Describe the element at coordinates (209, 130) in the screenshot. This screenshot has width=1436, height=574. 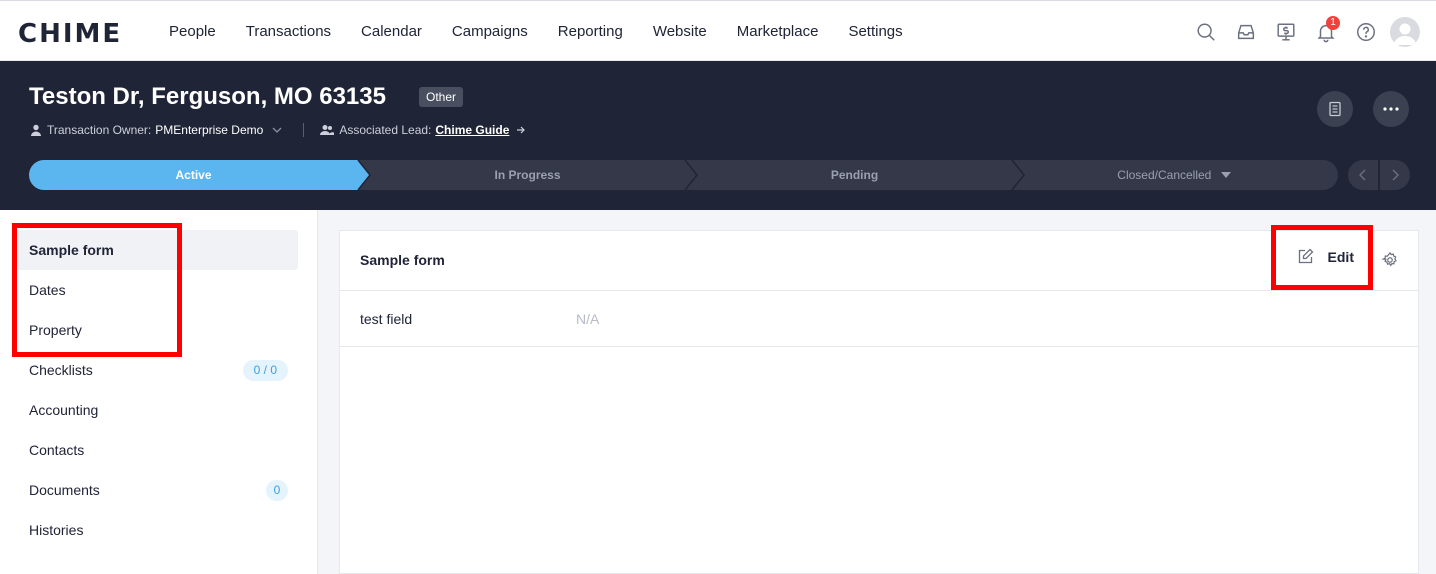
I see `owner-name: PMEnterprise Demo` at that location.